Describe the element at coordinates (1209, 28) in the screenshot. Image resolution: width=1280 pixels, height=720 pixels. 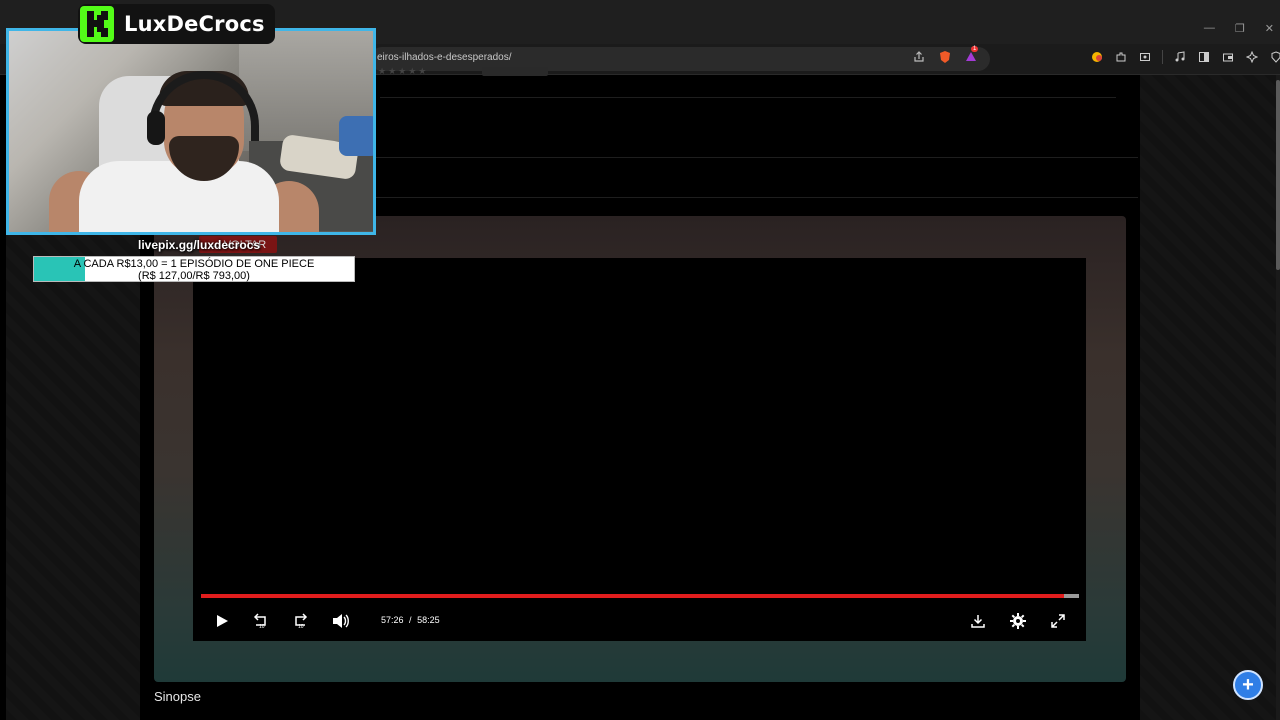
I see `minimize-icon: —` at that location.